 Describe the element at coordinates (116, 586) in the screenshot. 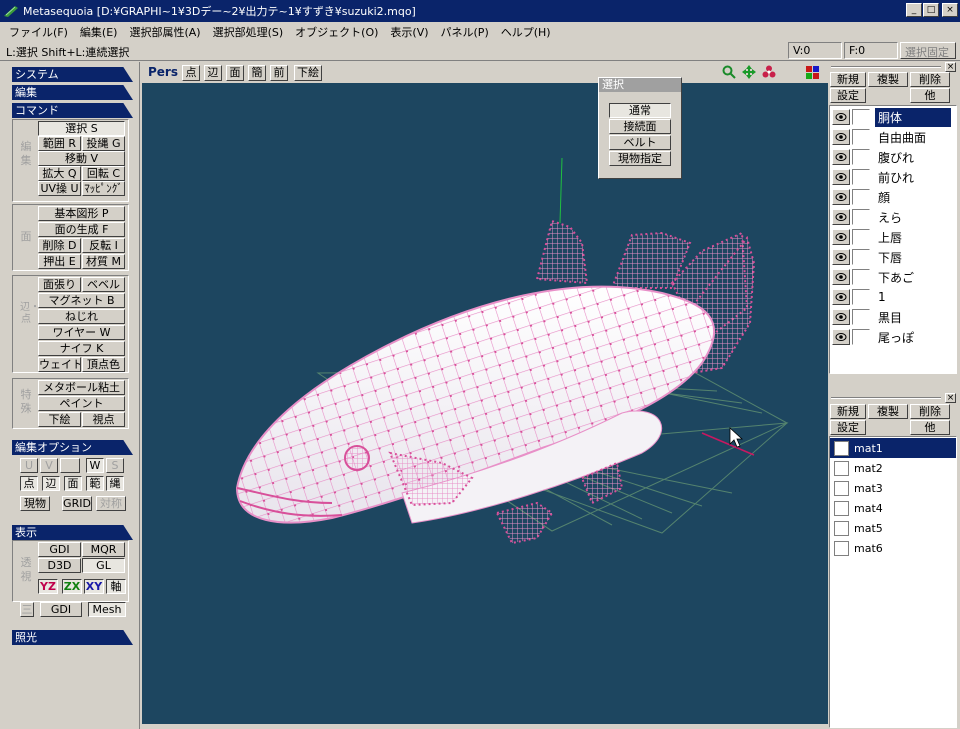

I see `axis-button: 軸` at that location.